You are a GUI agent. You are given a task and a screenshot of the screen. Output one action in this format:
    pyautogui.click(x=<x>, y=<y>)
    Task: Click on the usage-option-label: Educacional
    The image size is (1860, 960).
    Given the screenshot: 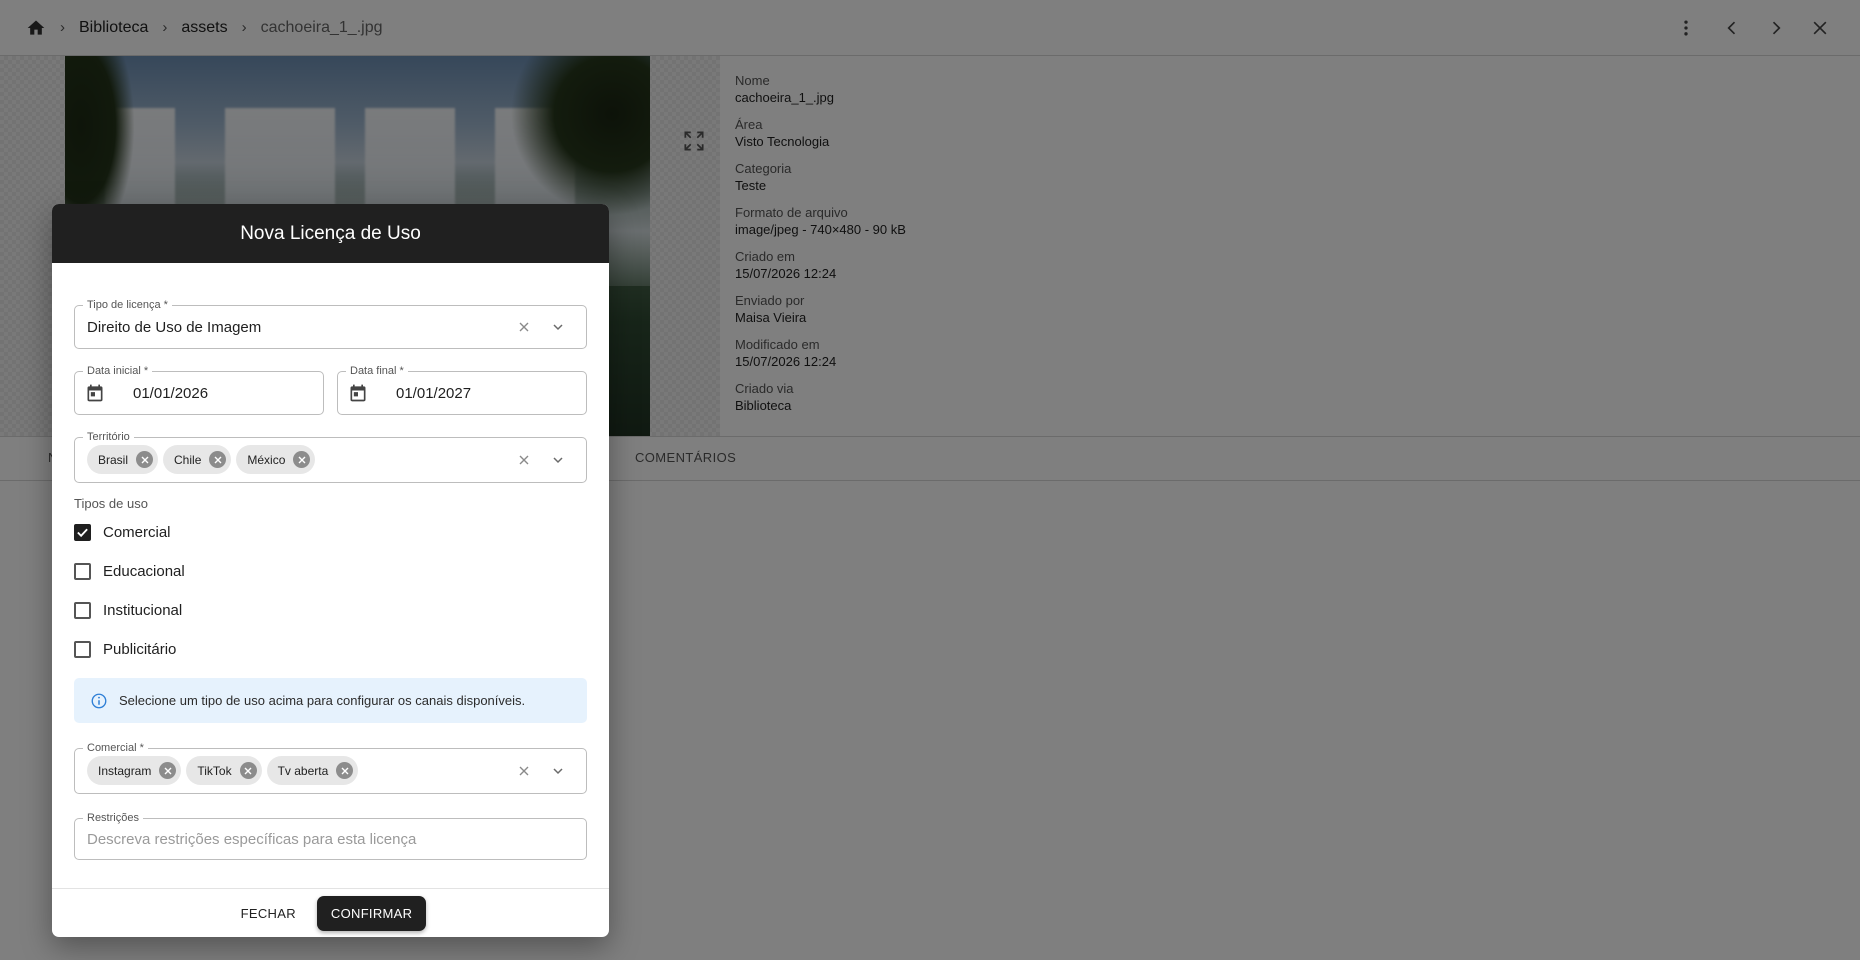 What is the action you would take?
    pyautogui.click(x=144, y=571)
    